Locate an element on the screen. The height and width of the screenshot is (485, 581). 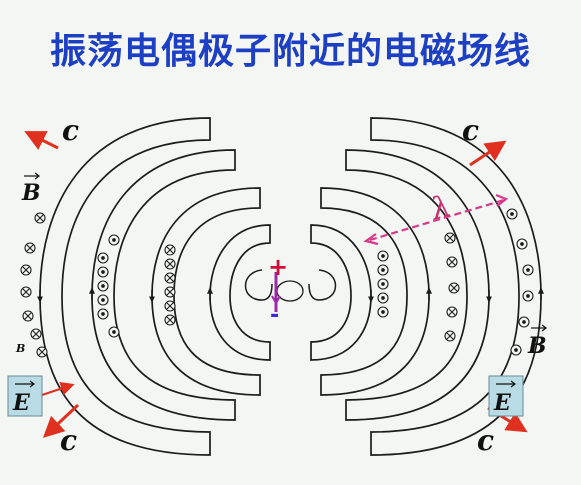
b-label-left: B is located at coordinates (31, 189).